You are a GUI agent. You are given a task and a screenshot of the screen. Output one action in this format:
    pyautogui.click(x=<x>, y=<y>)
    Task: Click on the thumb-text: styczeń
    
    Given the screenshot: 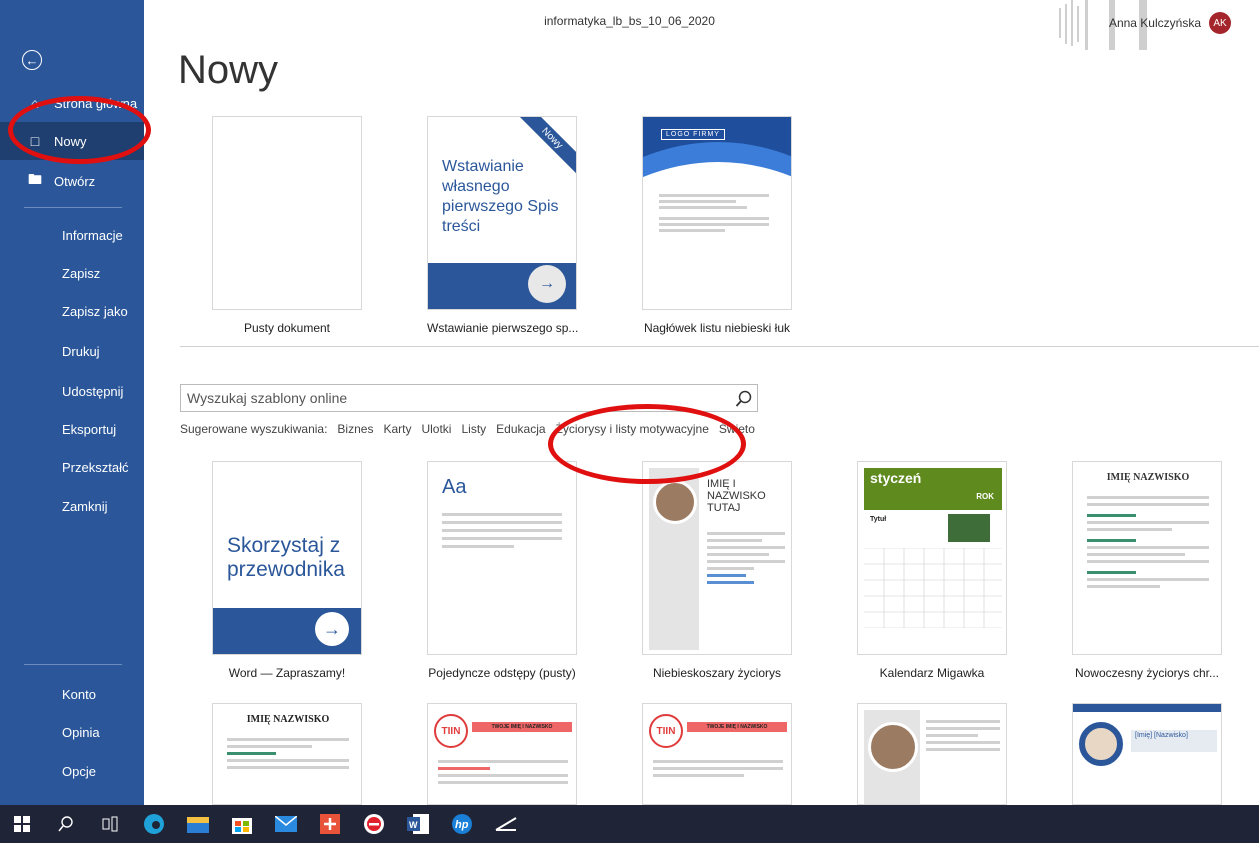 What is the action you would take?
    pyautogui.click(x=896, y=478)
    